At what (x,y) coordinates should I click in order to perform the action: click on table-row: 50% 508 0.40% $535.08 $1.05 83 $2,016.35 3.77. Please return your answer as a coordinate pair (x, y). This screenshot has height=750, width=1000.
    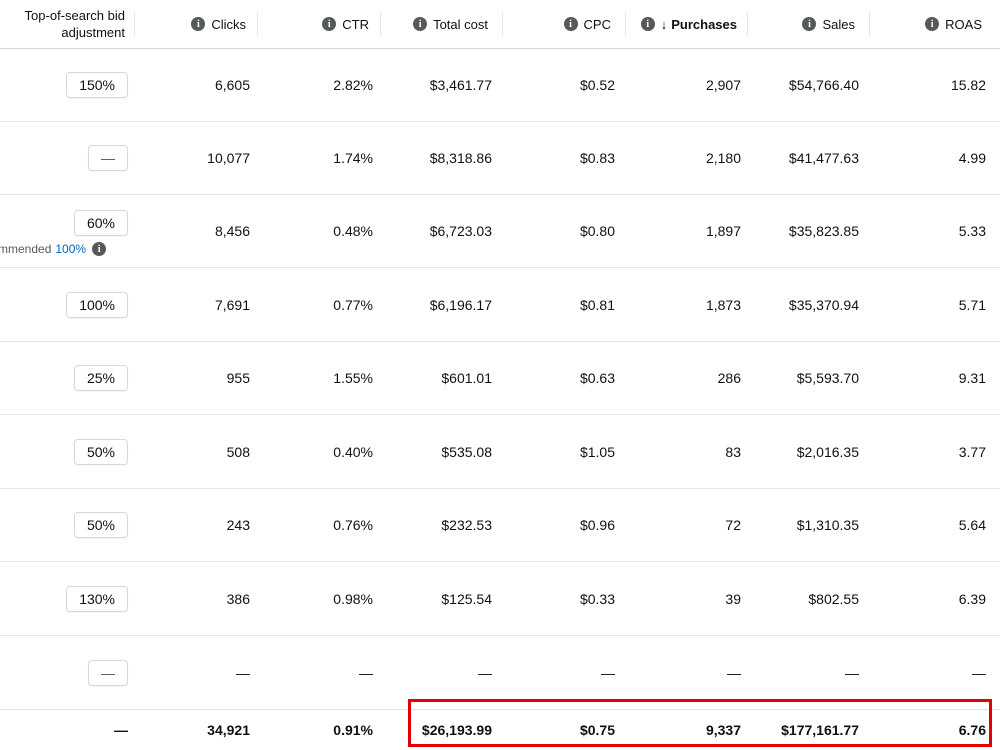
    Looking at the image, I should click on (500, 452).